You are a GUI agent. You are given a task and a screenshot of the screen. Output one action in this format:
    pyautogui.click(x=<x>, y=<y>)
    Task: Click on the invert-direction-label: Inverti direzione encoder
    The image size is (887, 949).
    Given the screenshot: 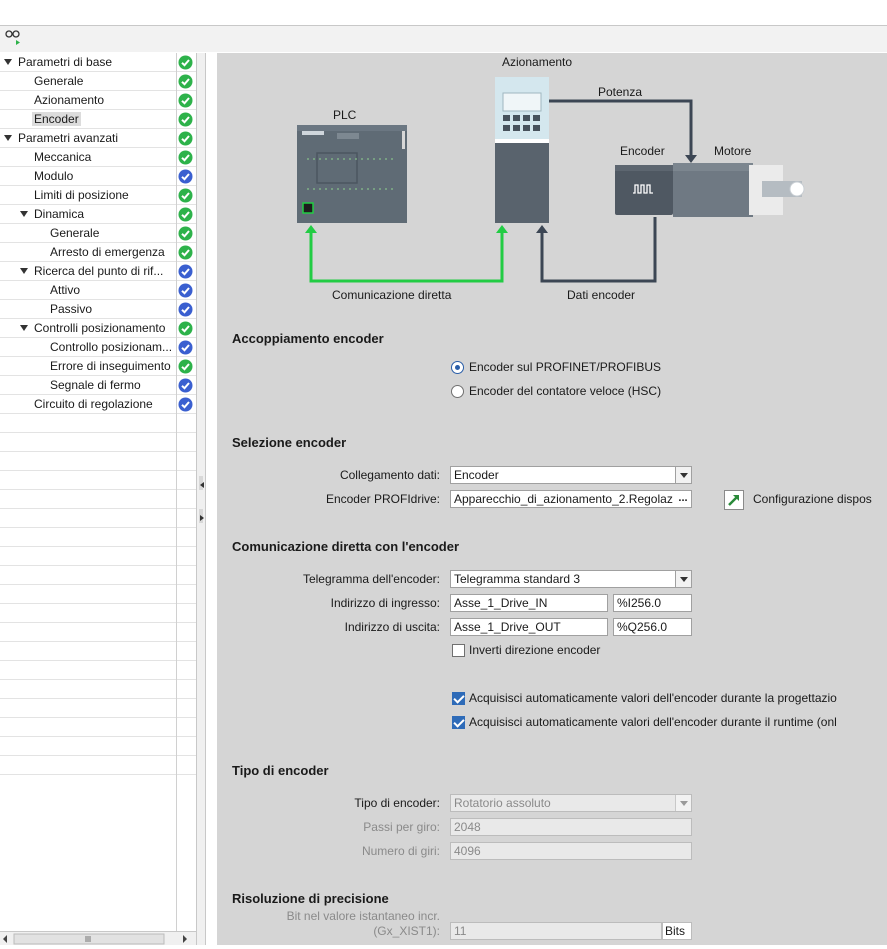 What is the action you would take?
    pyautogui.click(x=534, y=650)
    